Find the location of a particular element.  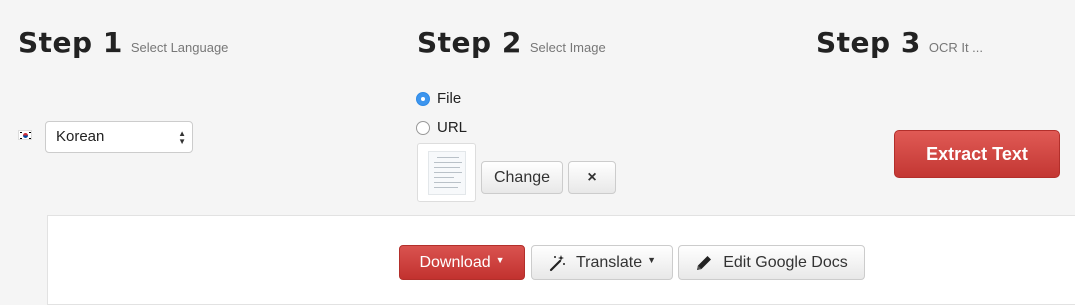

korea-flag-icon is located at coordinates (25, 135).